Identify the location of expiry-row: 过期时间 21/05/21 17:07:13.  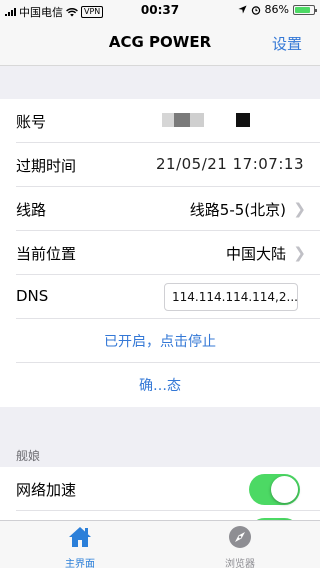
(160, 165).